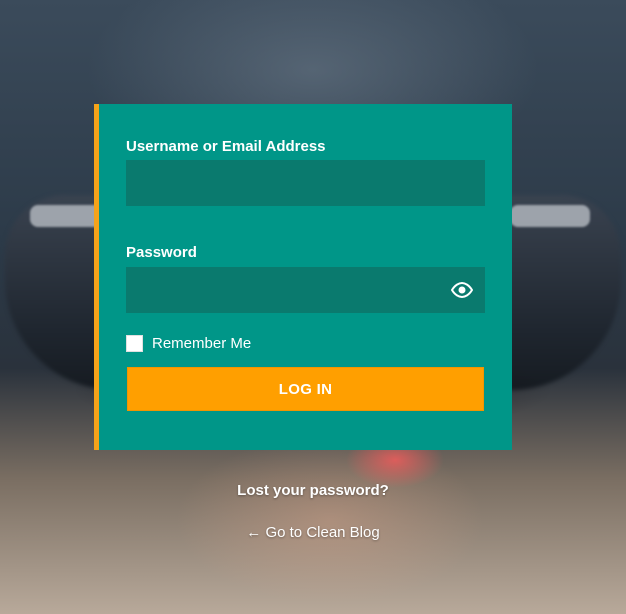 The height and width of the screenshot is (614, 626). I want to click on remember-me-checkbox, so click(134, 343).